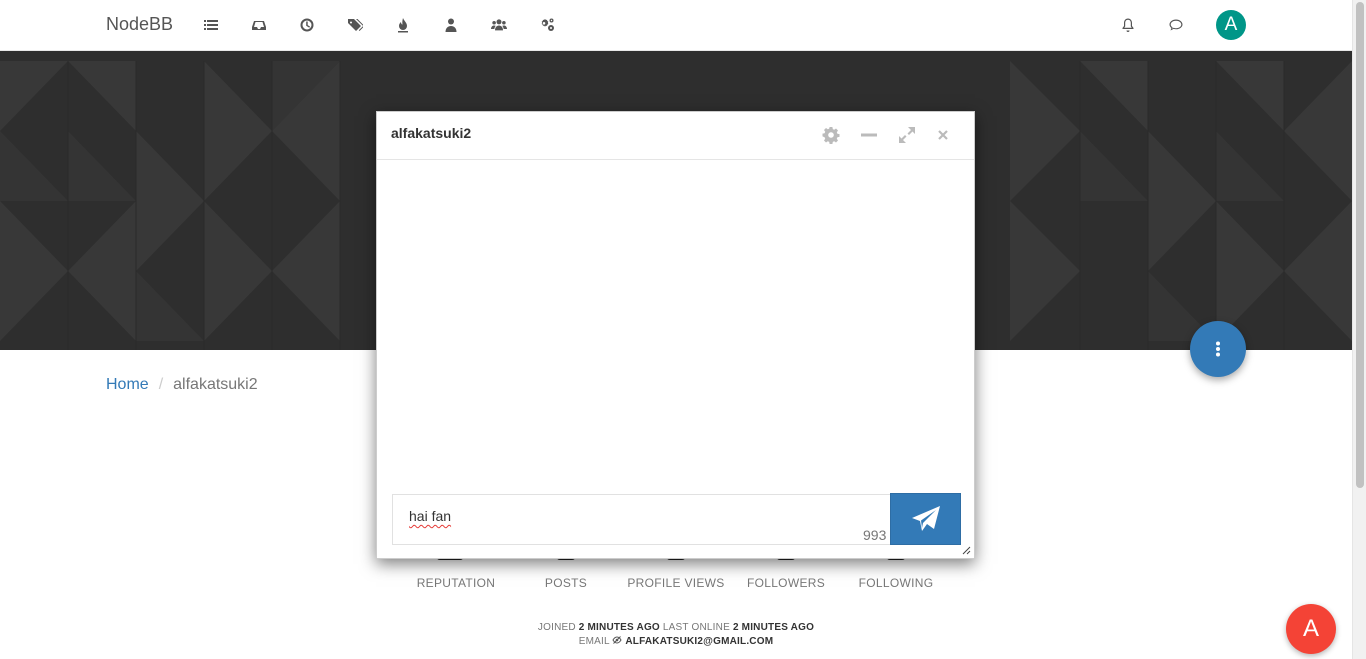 The width and height of the screenshot is (1366, 659). Describe the element at coordinates (1311, 629) in the screenshot. I see `floating-avatar-button: A` at that location.